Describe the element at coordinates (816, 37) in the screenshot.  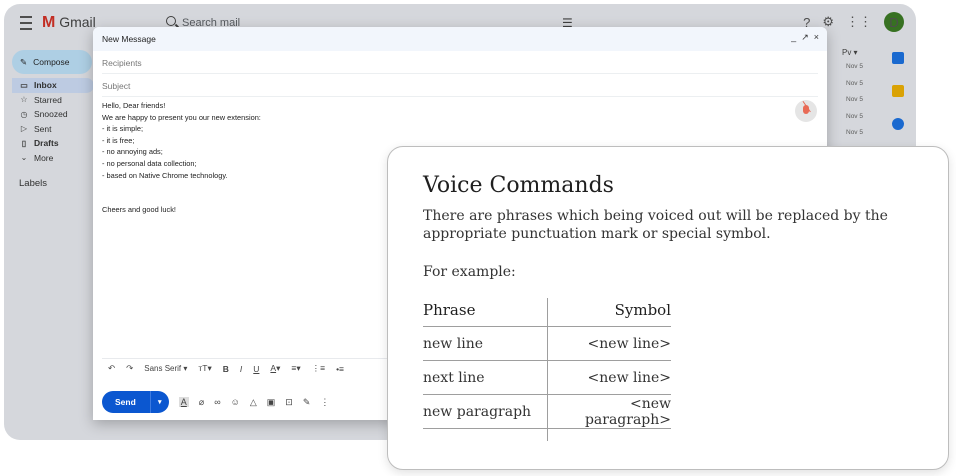
I see `close-icon: ×` at that location.